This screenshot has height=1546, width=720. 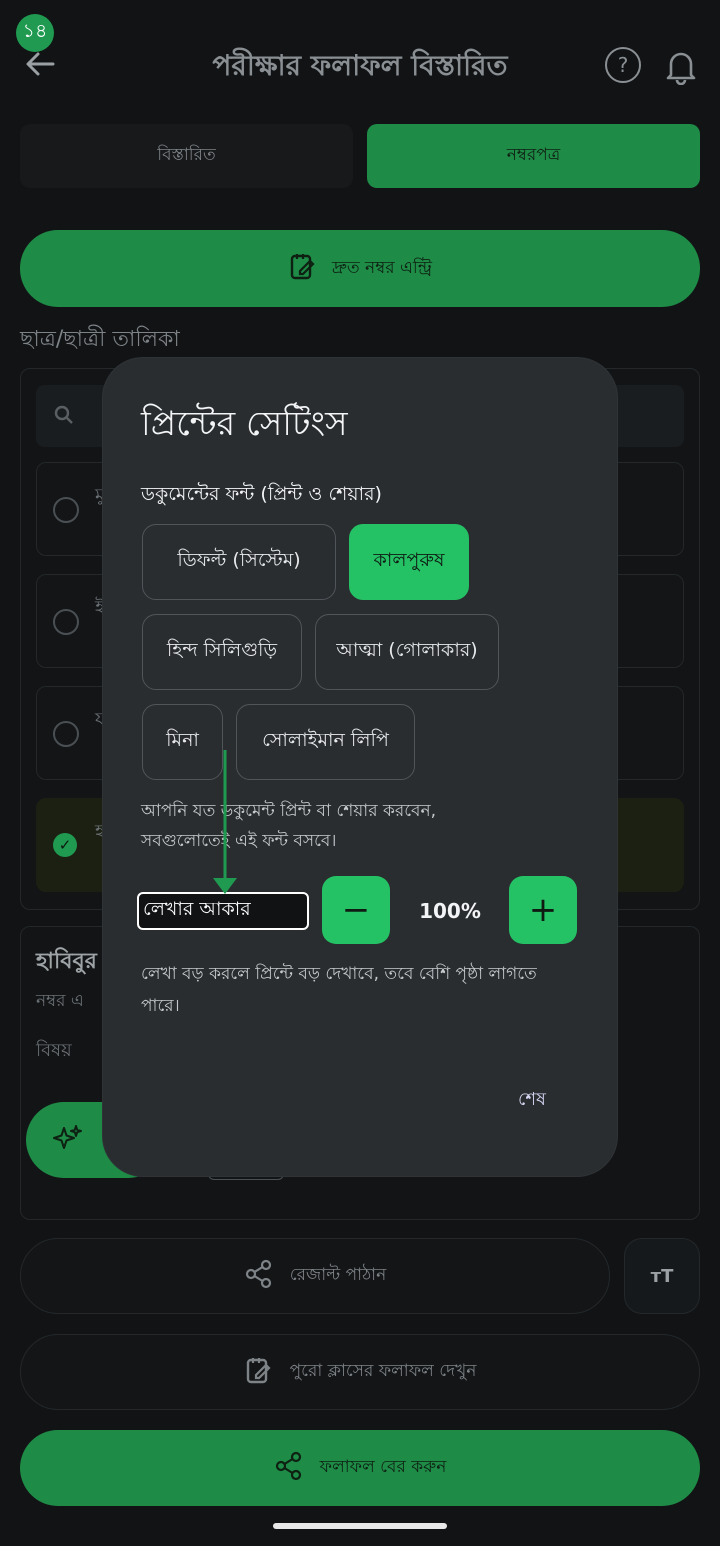 I want to click on quick-entry-button: দ্রুত নম্বর এন্ট্রি, so click(x=360, y=268).